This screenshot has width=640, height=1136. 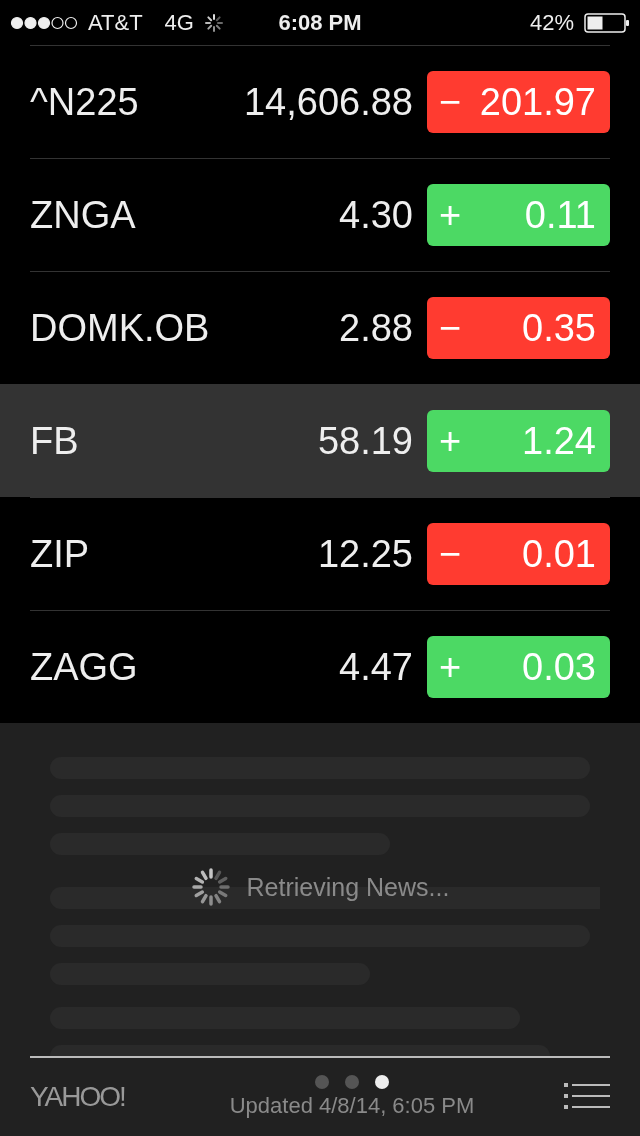 What do you see at coordinates (60, 554) in the screenshot?
I see `stock-symbol: ZIP` at bounding box center [60, 554].